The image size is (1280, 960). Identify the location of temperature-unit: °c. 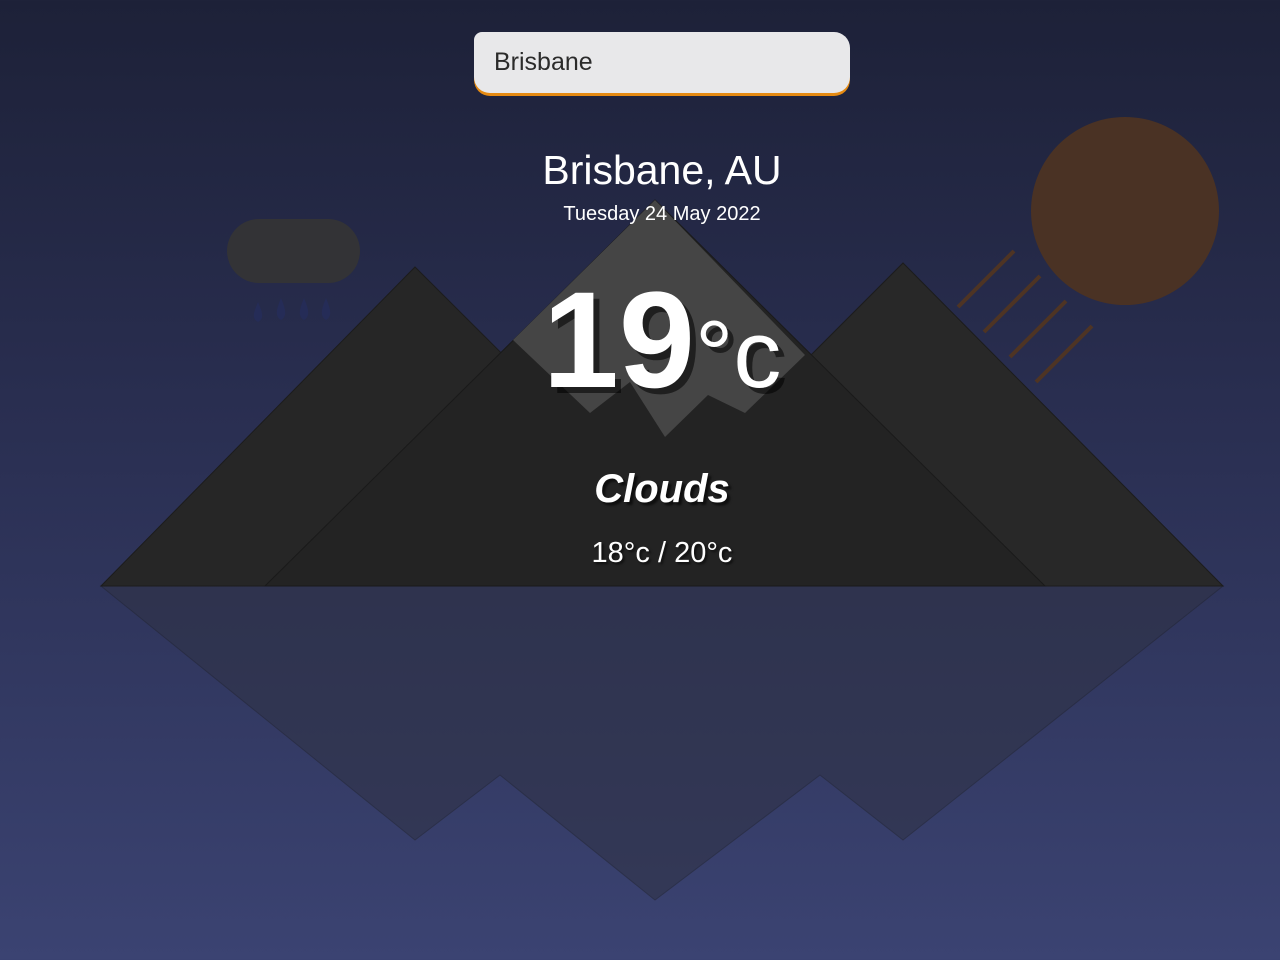
(738, 354).